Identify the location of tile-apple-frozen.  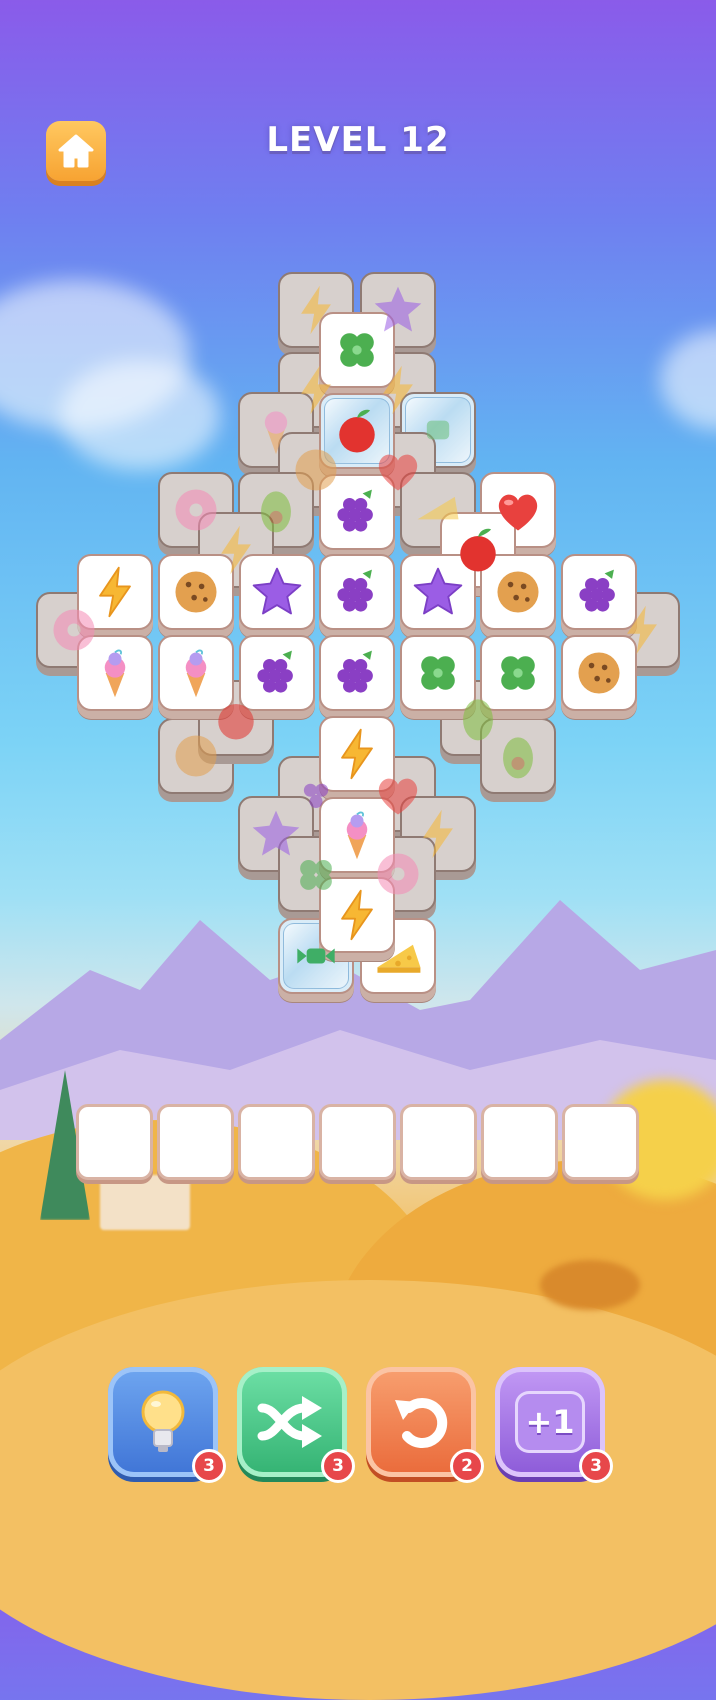
(357, 431).